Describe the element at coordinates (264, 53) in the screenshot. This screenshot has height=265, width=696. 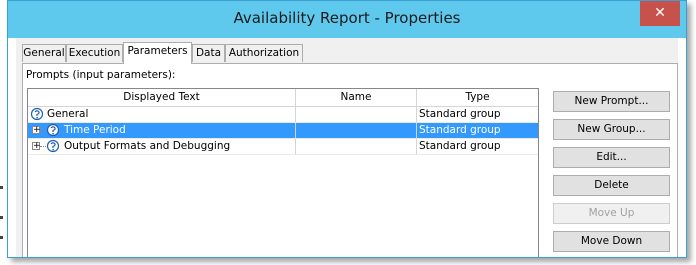
I see `tab-authorization: Authorization` at that location.